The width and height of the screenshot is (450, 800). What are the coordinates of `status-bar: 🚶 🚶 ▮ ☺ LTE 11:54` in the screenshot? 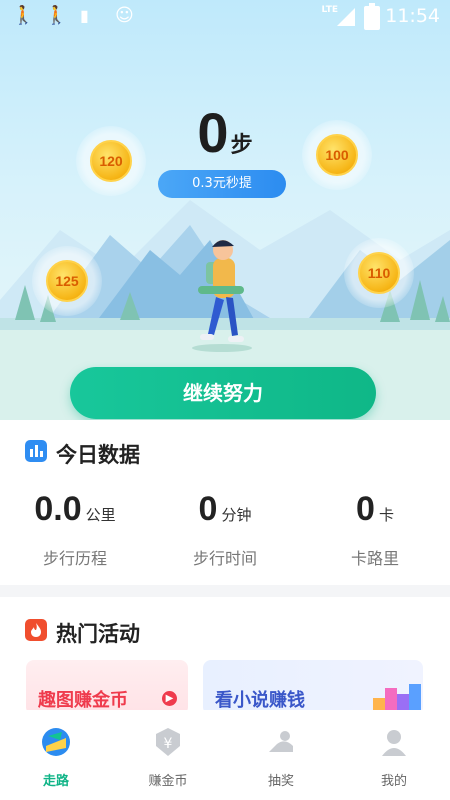 It's located at (225, 17).